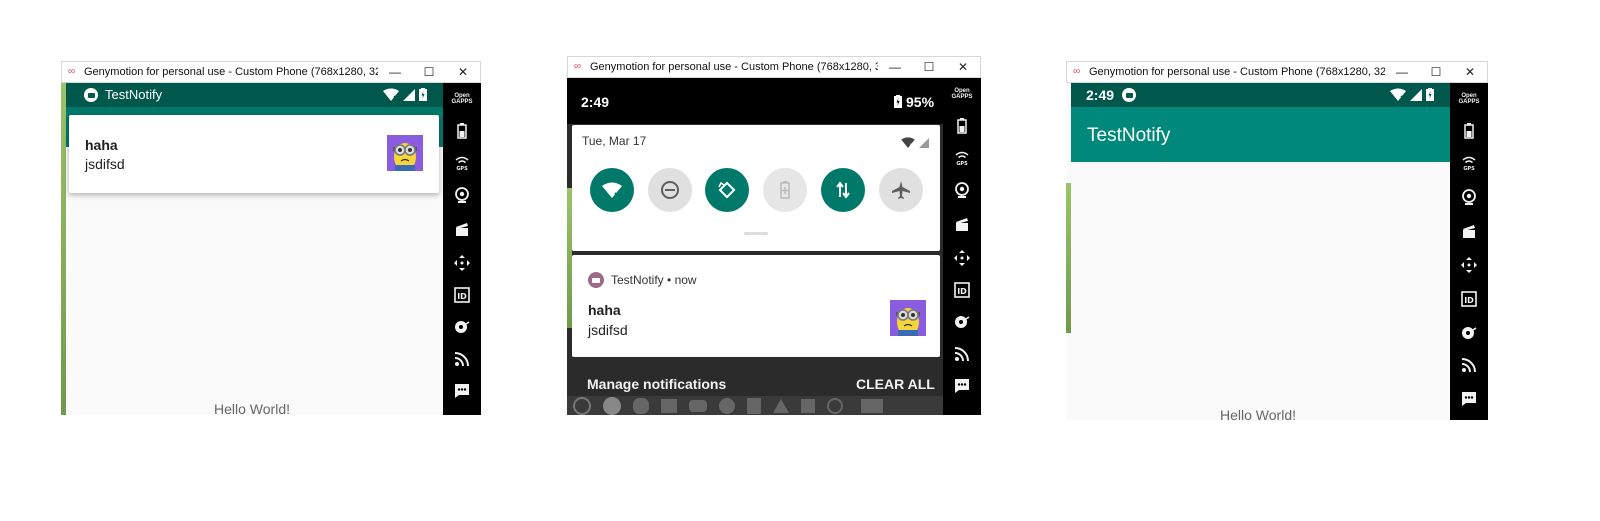  What do you see at coordinates (698, 405) in the screenshot?
I see `car-icon` at bounding box center [698, 405].